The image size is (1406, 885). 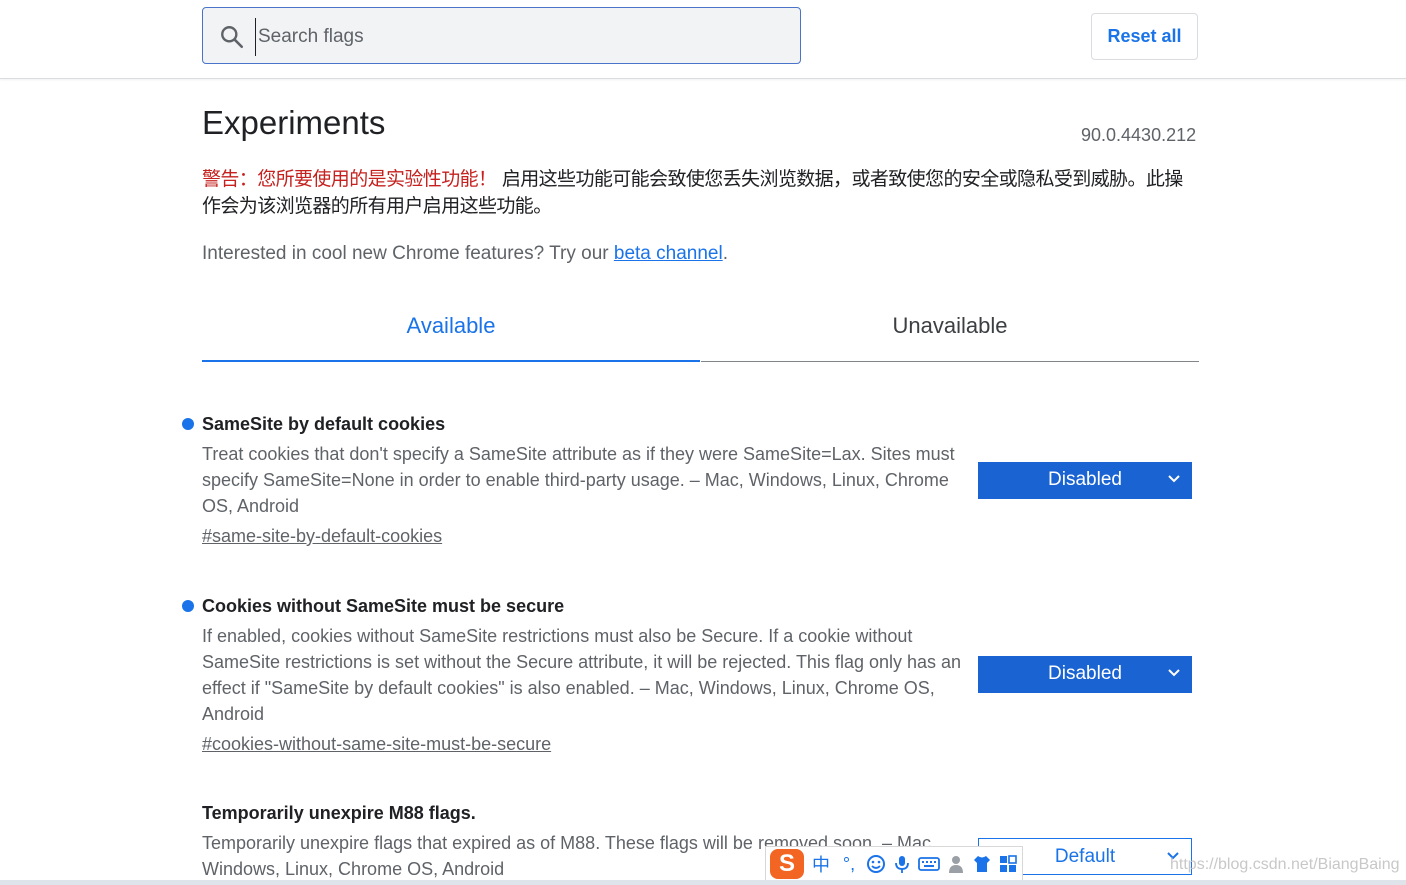 I want to click on reset-all-button: Reset all, so click(x=1144, y=36).